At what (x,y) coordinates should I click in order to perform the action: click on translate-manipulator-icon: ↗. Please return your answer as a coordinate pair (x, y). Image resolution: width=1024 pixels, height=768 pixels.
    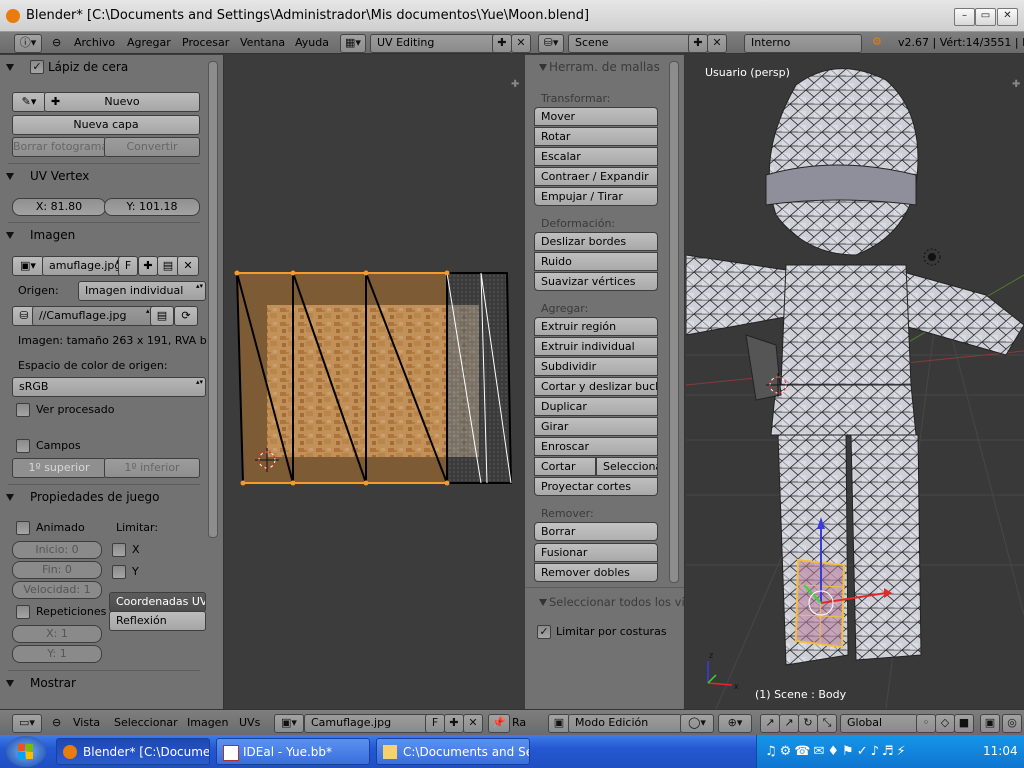
    Looking at the image, I should click on (789, 723).